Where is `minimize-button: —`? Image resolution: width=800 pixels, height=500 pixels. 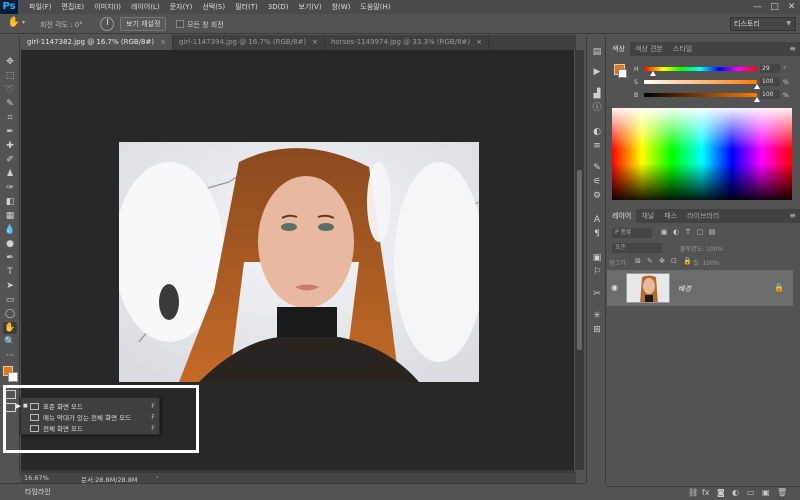
minimize-button: — is located at coordinates (757, 7).